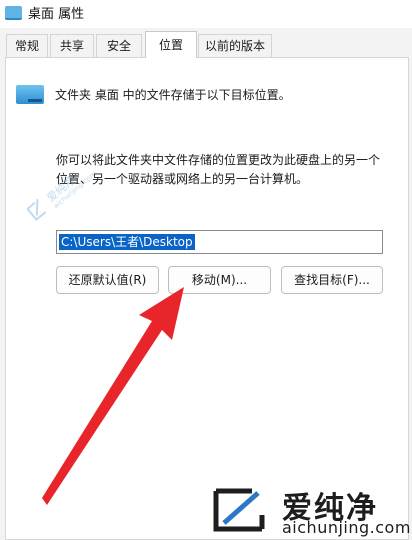 This screenshot has width=412, height=540. Describe the element at coordinates (113, 396) in the screenshot. I see `red-arrow-pointer-icon` at that location.